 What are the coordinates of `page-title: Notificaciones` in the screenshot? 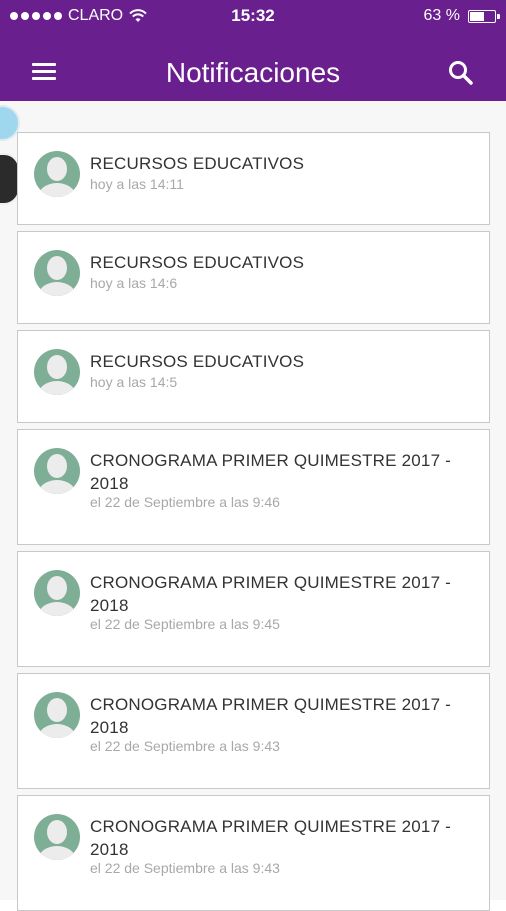 It's located at (253, 72).